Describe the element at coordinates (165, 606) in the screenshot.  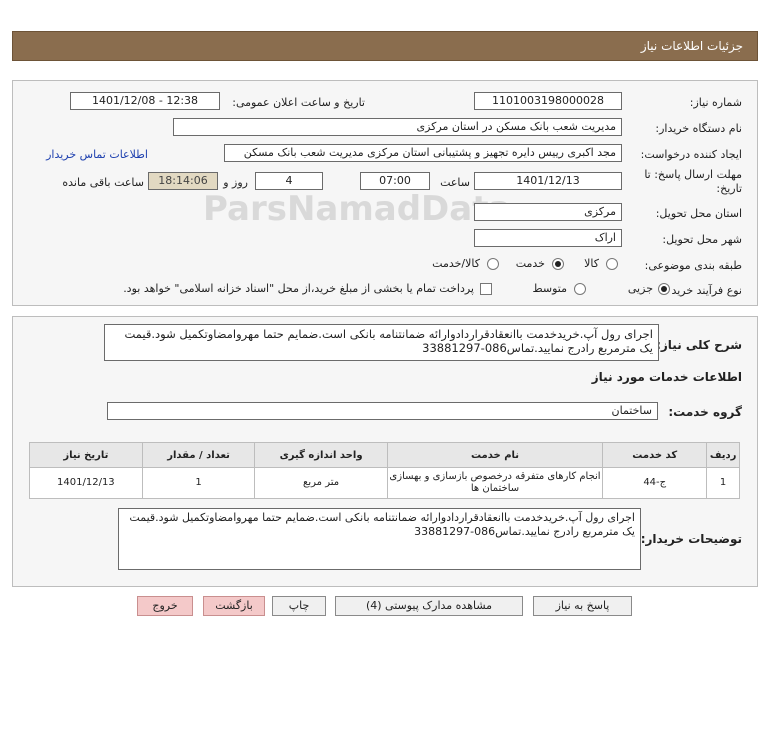
I see `exit-button: خروج` at that location.